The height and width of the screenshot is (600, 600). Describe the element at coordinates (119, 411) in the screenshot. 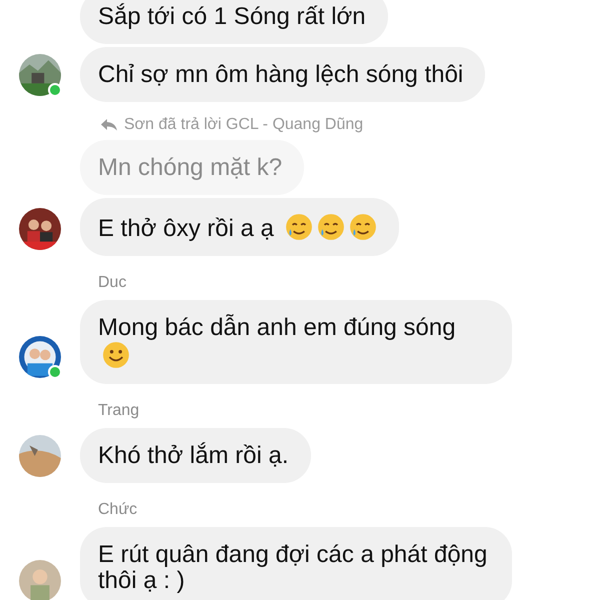

I see `sender-name: Trang` at that location.